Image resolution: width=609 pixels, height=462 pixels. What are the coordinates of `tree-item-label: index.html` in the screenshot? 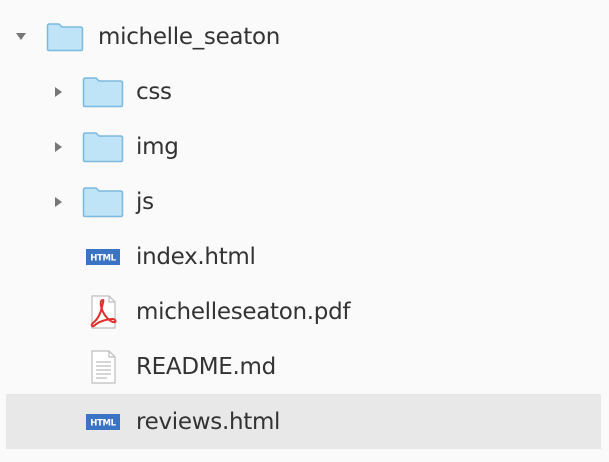 It's located at (196, 256).